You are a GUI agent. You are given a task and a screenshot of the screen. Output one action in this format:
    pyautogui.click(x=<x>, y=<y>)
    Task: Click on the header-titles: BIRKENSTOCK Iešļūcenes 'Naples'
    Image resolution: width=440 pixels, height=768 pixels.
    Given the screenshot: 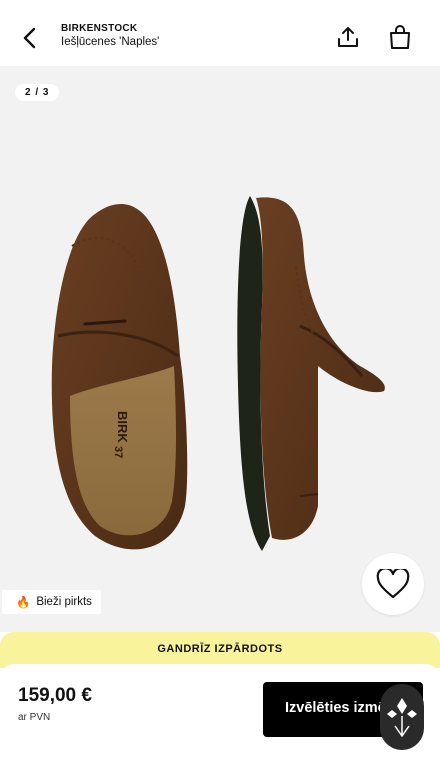 What is the action you would take?
    pyautogui.click(x=110, y=35)
    